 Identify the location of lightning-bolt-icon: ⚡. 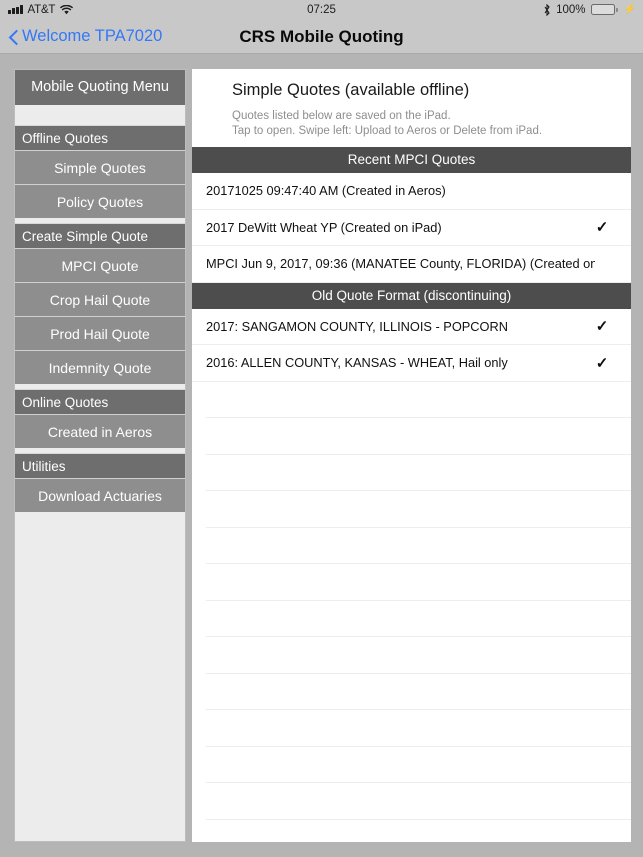
(629, 9).